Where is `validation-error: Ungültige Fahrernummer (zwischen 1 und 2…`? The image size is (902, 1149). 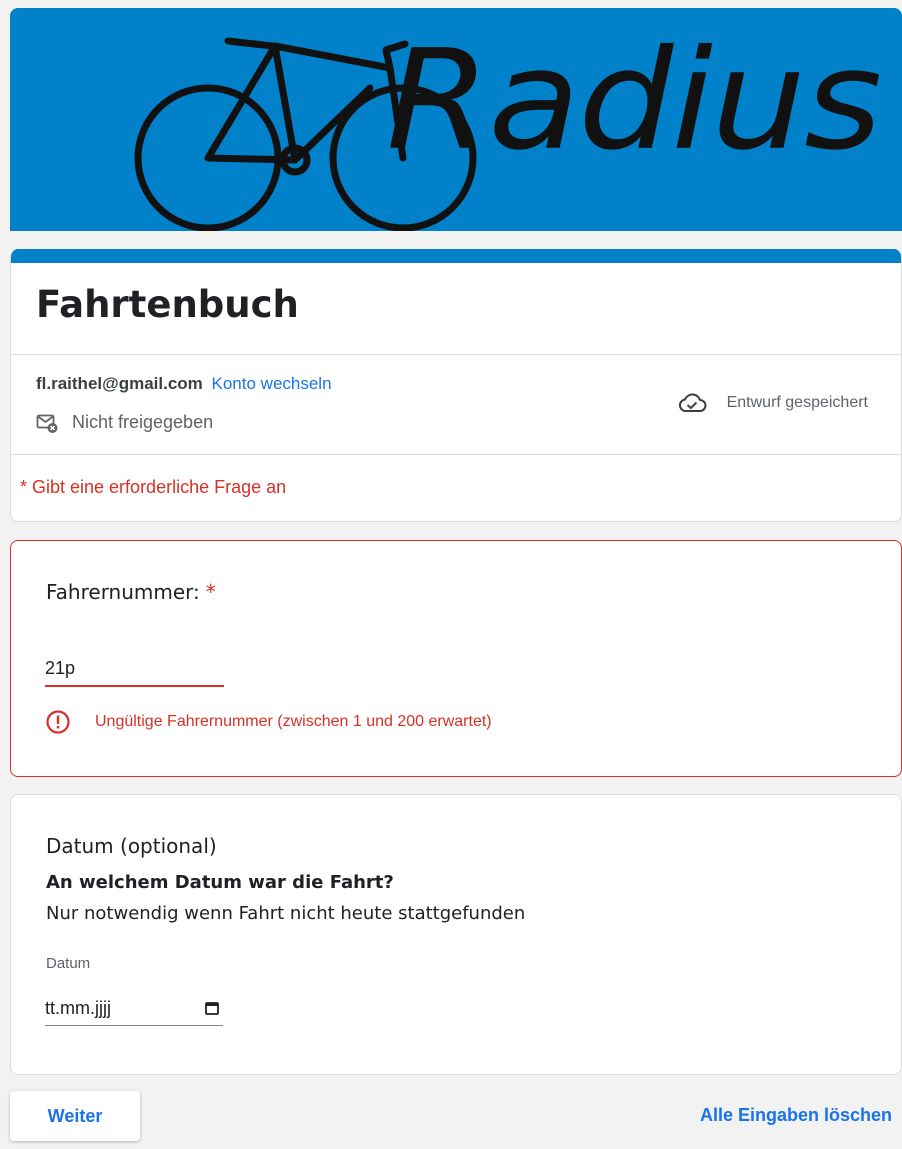
validation-error: Ungültige Fahrernummer (zwischen 1 und 2… is located at coordinates (268, 722).